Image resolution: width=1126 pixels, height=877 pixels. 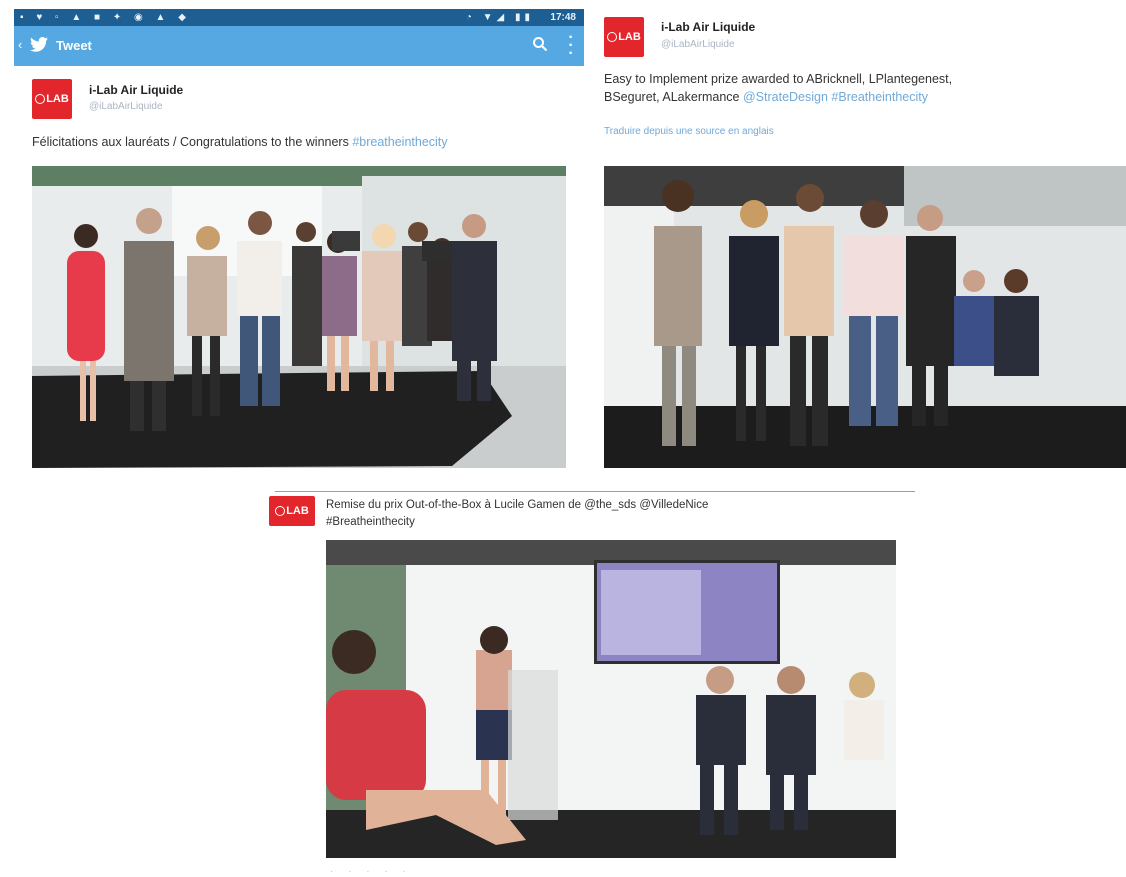 What do you see at coordinates (74, 45) in the screenshot?
I see `app-bar-title: Tweet` at bounding box center [74, 45].